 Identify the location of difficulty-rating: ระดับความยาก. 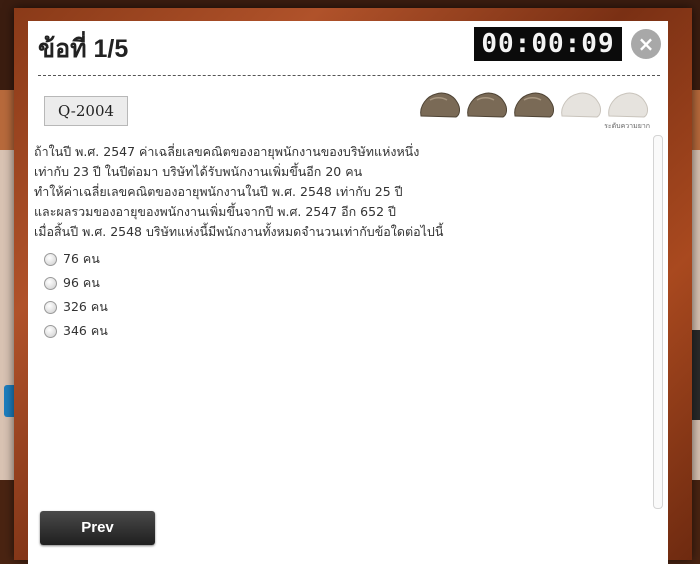
(534, 118).